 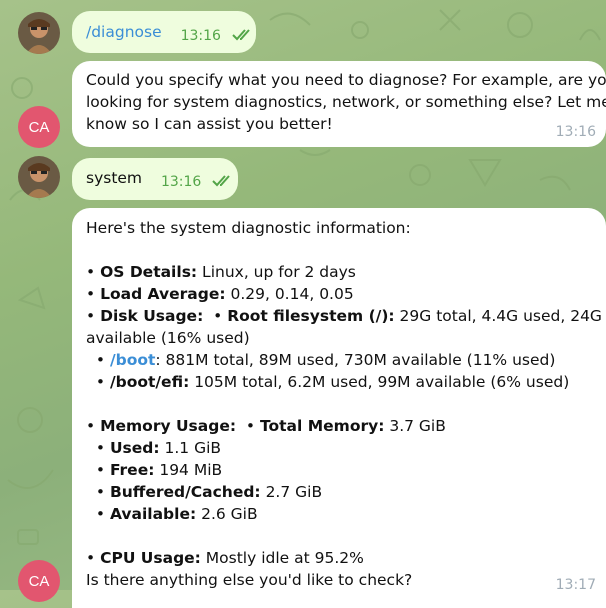 What do you see at coordinates (114, 178) in the screenshot?
I see `message-text: system` at bounding box center [114, 178].